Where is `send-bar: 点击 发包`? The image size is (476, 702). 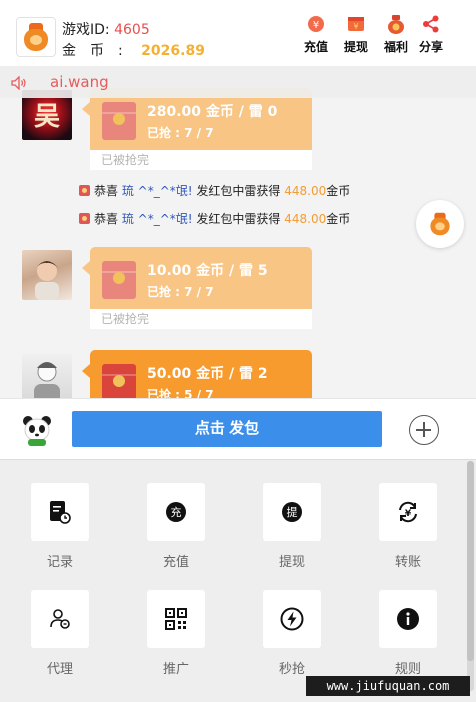
send-bar: 点击 发包 is located at coordinates (238, 429).